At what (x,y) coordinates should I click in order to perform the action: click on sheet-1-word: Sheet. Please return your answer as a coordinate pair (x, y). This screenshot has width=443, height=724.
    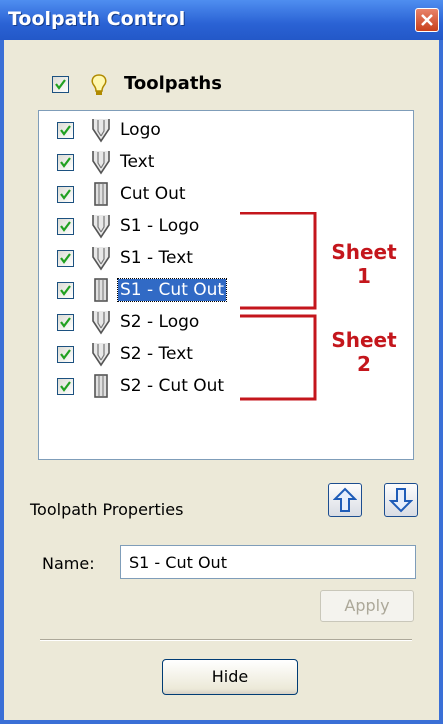
    Looking at the image, I should click on (364, 252).